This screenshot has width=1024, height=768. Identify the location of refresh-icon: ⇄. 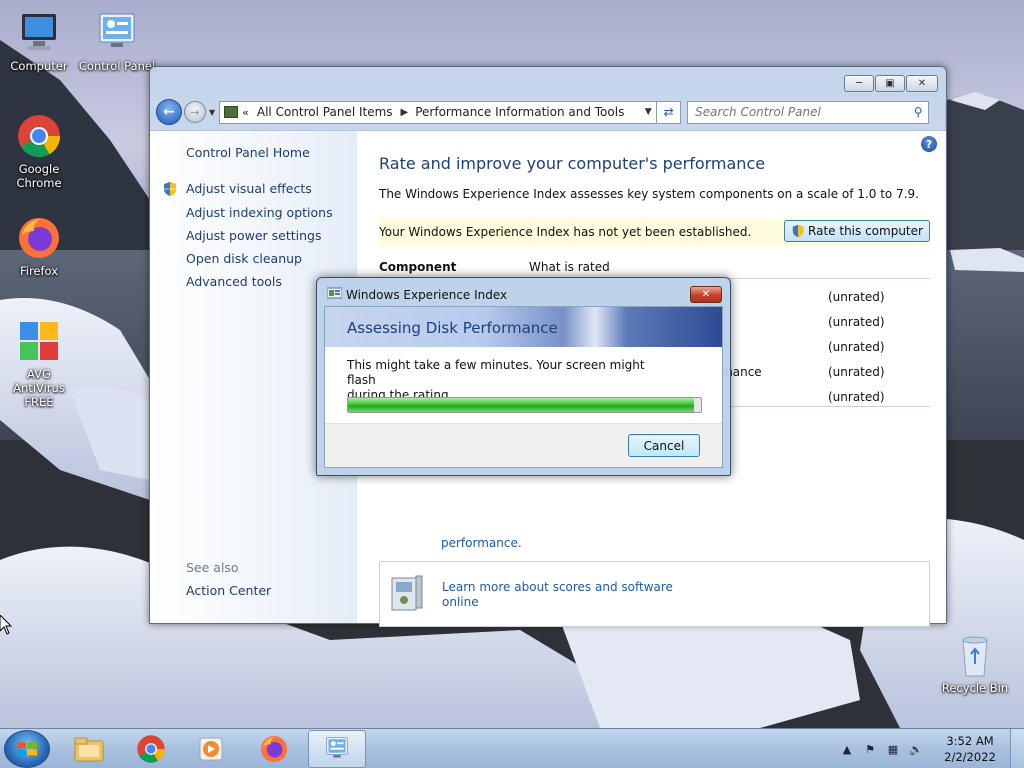
(668, 112).